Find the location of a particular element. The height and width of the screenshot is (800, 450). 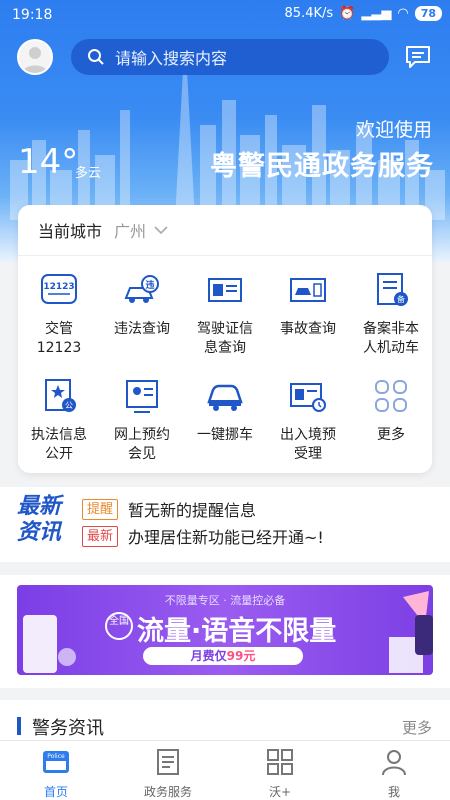

promo-banner: 不限量专区 · 流量控必备 全国 流量·语音不限量 月费仅99元 is located at coordinates (225, 630).